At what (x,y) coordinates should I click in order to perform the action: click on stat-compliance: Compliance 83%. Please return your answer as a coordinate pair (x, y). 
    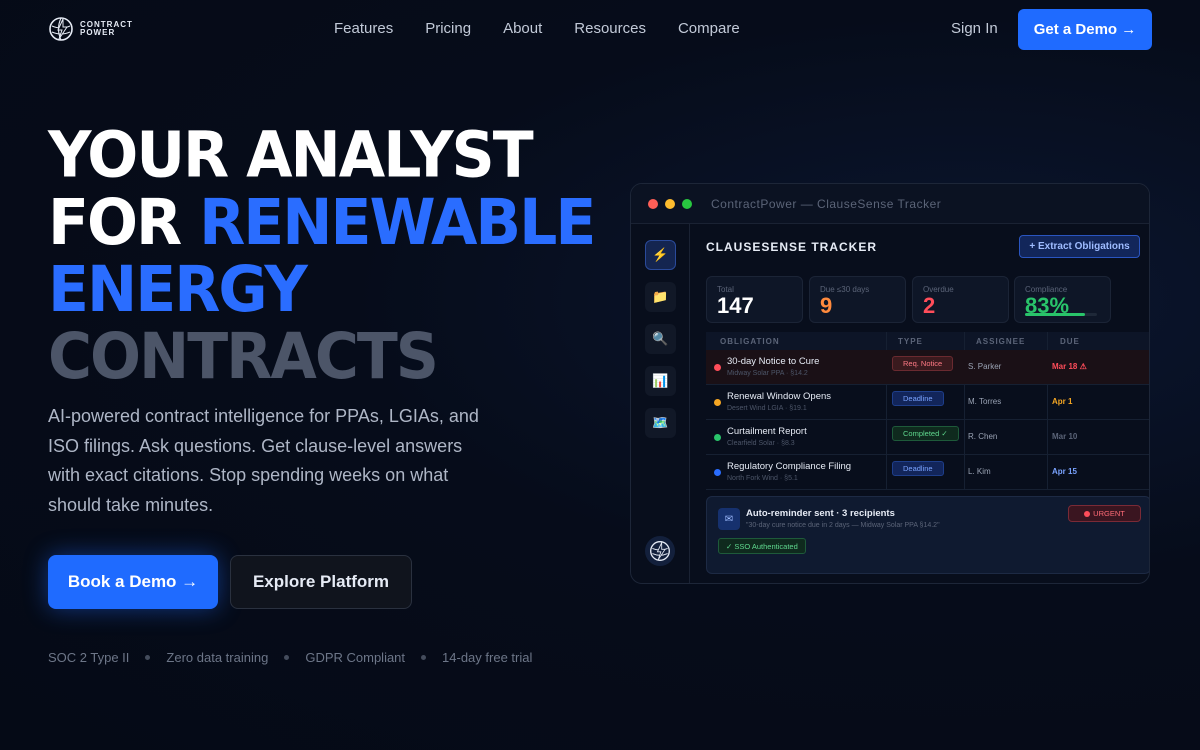
    Looking at the image, I should click on (1062, 299).